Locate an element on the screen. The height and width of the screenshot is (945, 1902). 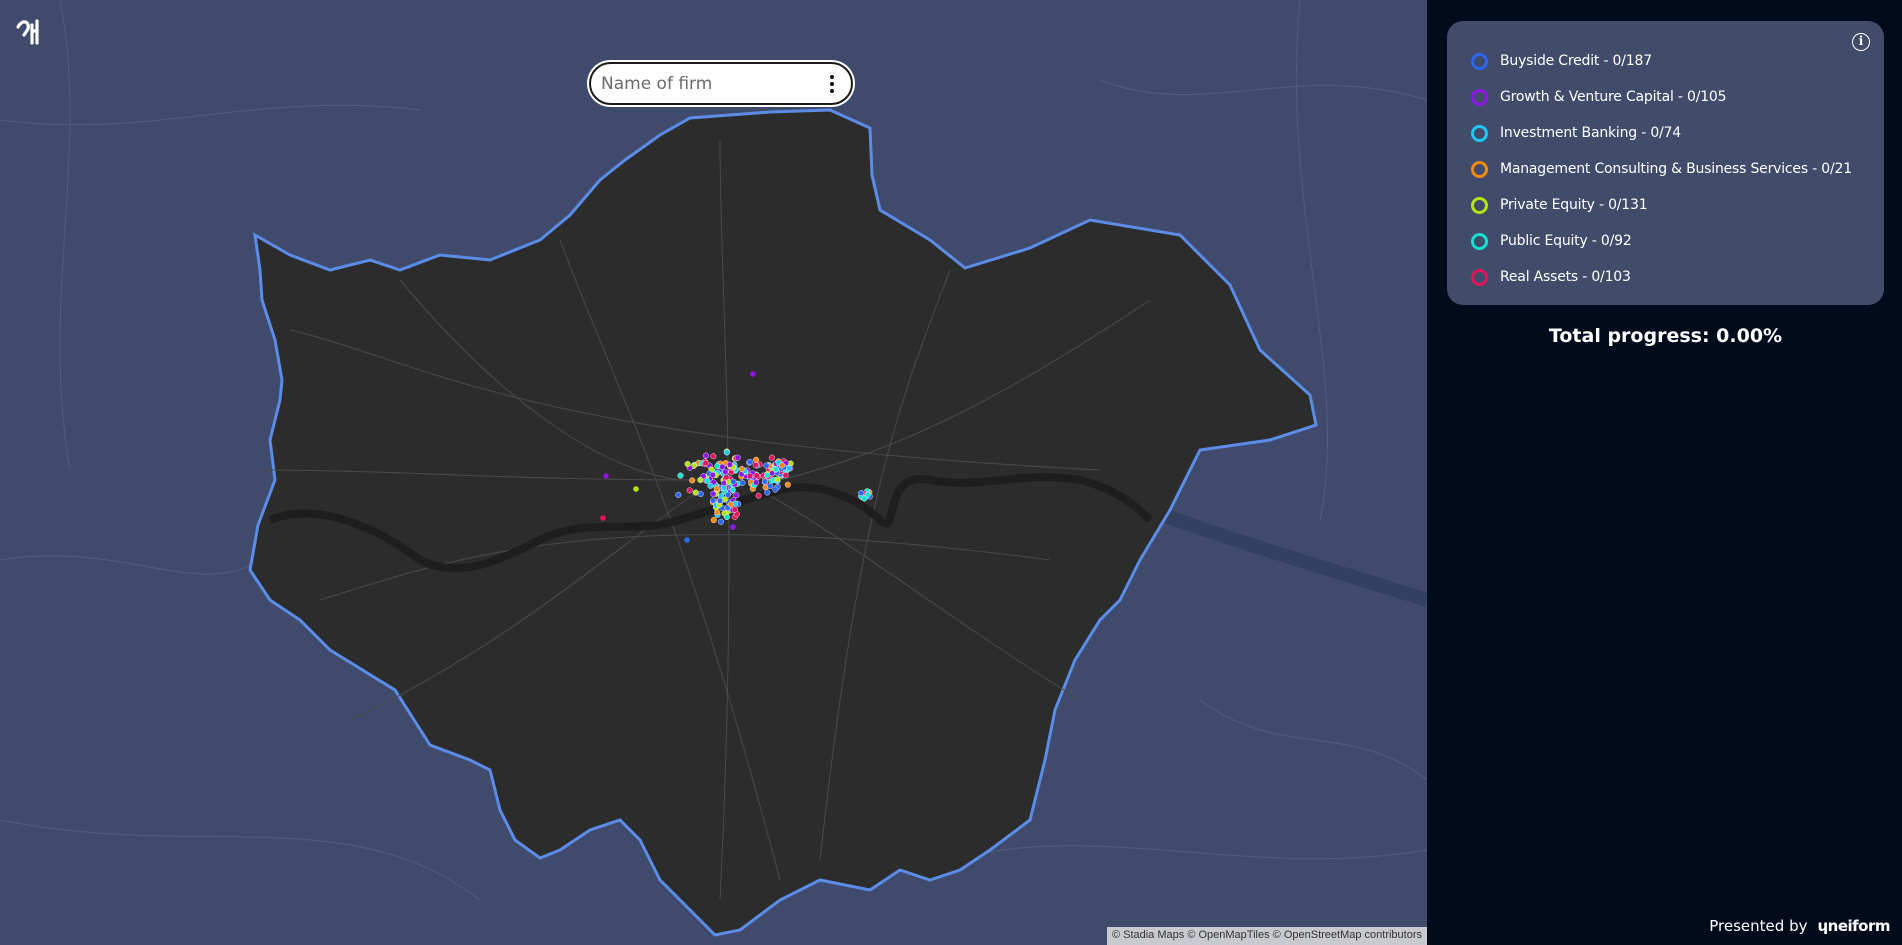
legend-item-real-assets: Real Assets - 0/103 is located at coordinates (1667, 277).